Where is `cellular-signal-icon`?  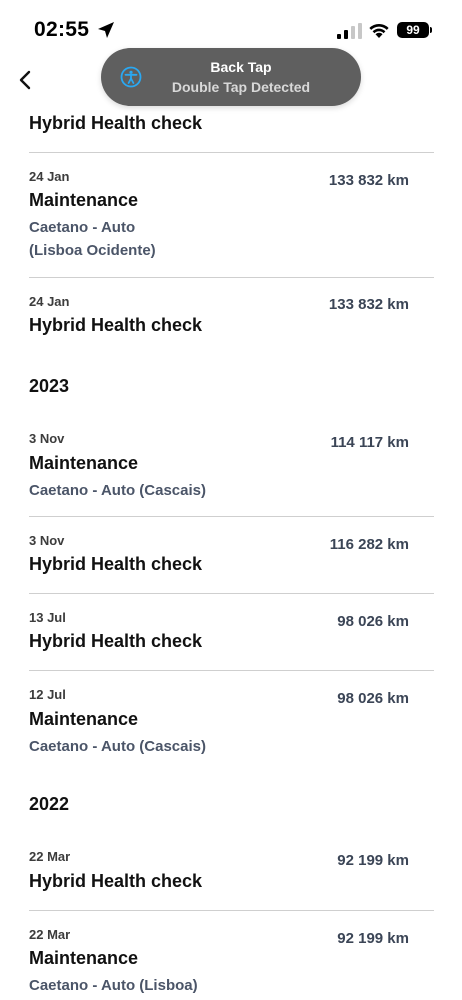 cellular-signal-icon is located at coordinates (349, 31).